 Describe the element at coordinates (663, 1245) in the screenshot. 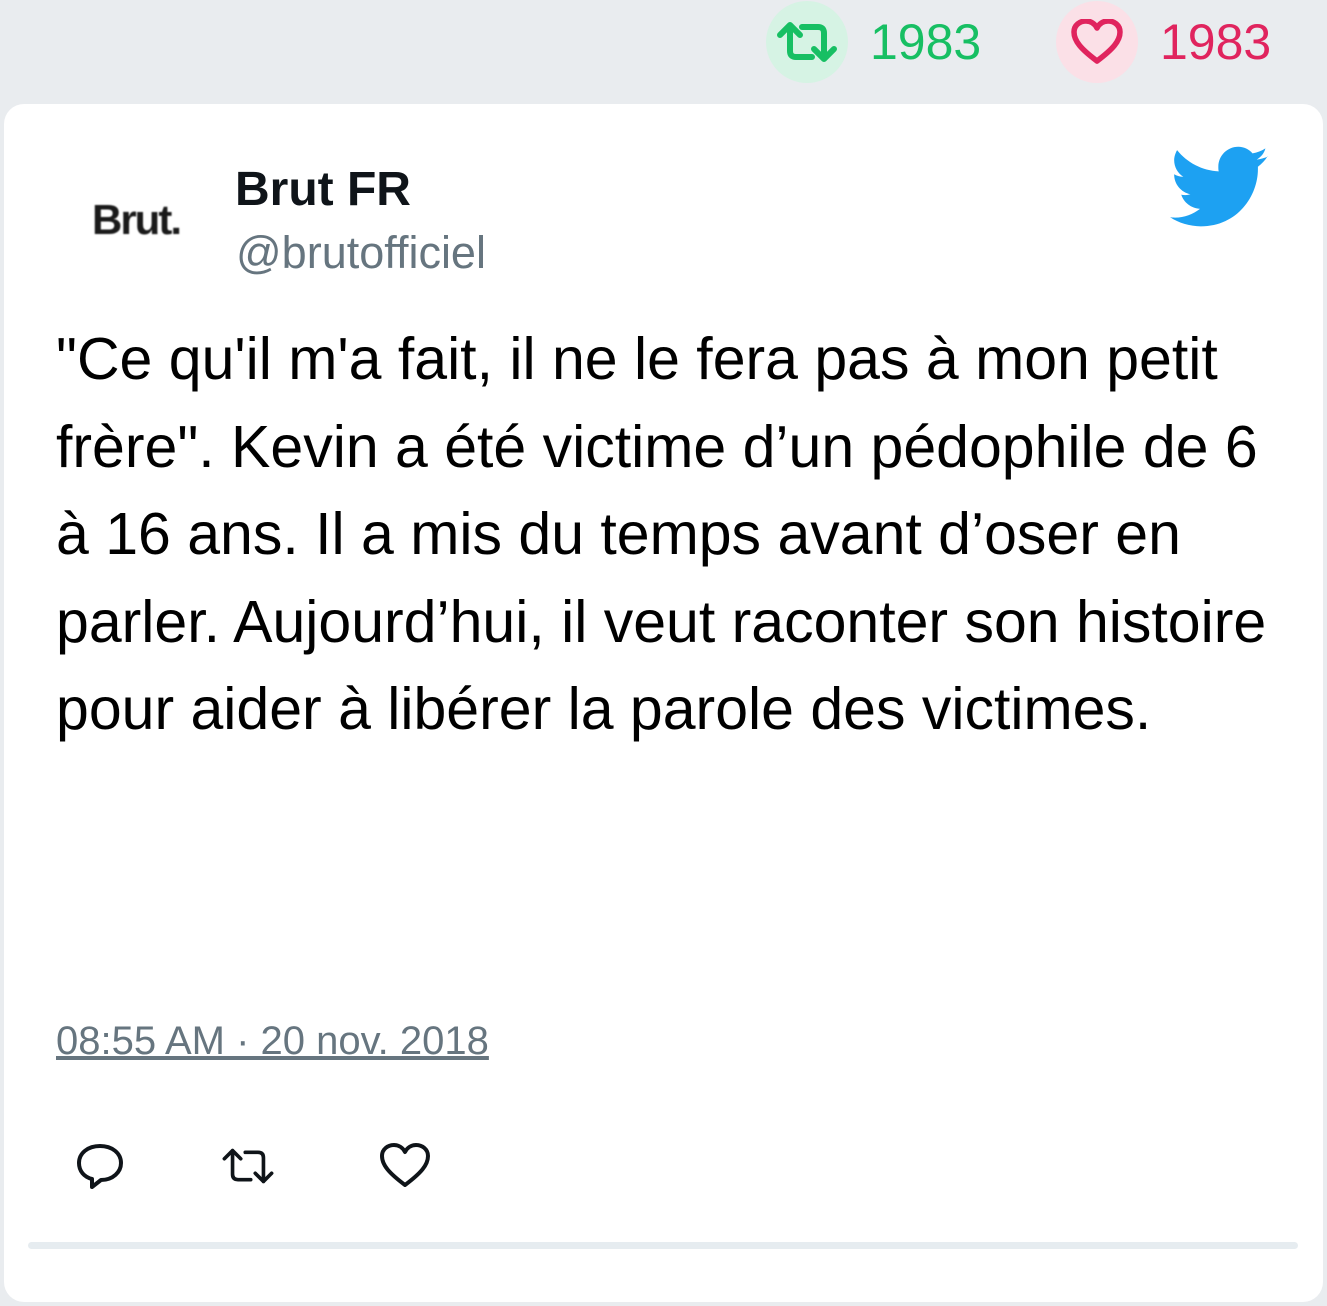

I see `divider` at that location.